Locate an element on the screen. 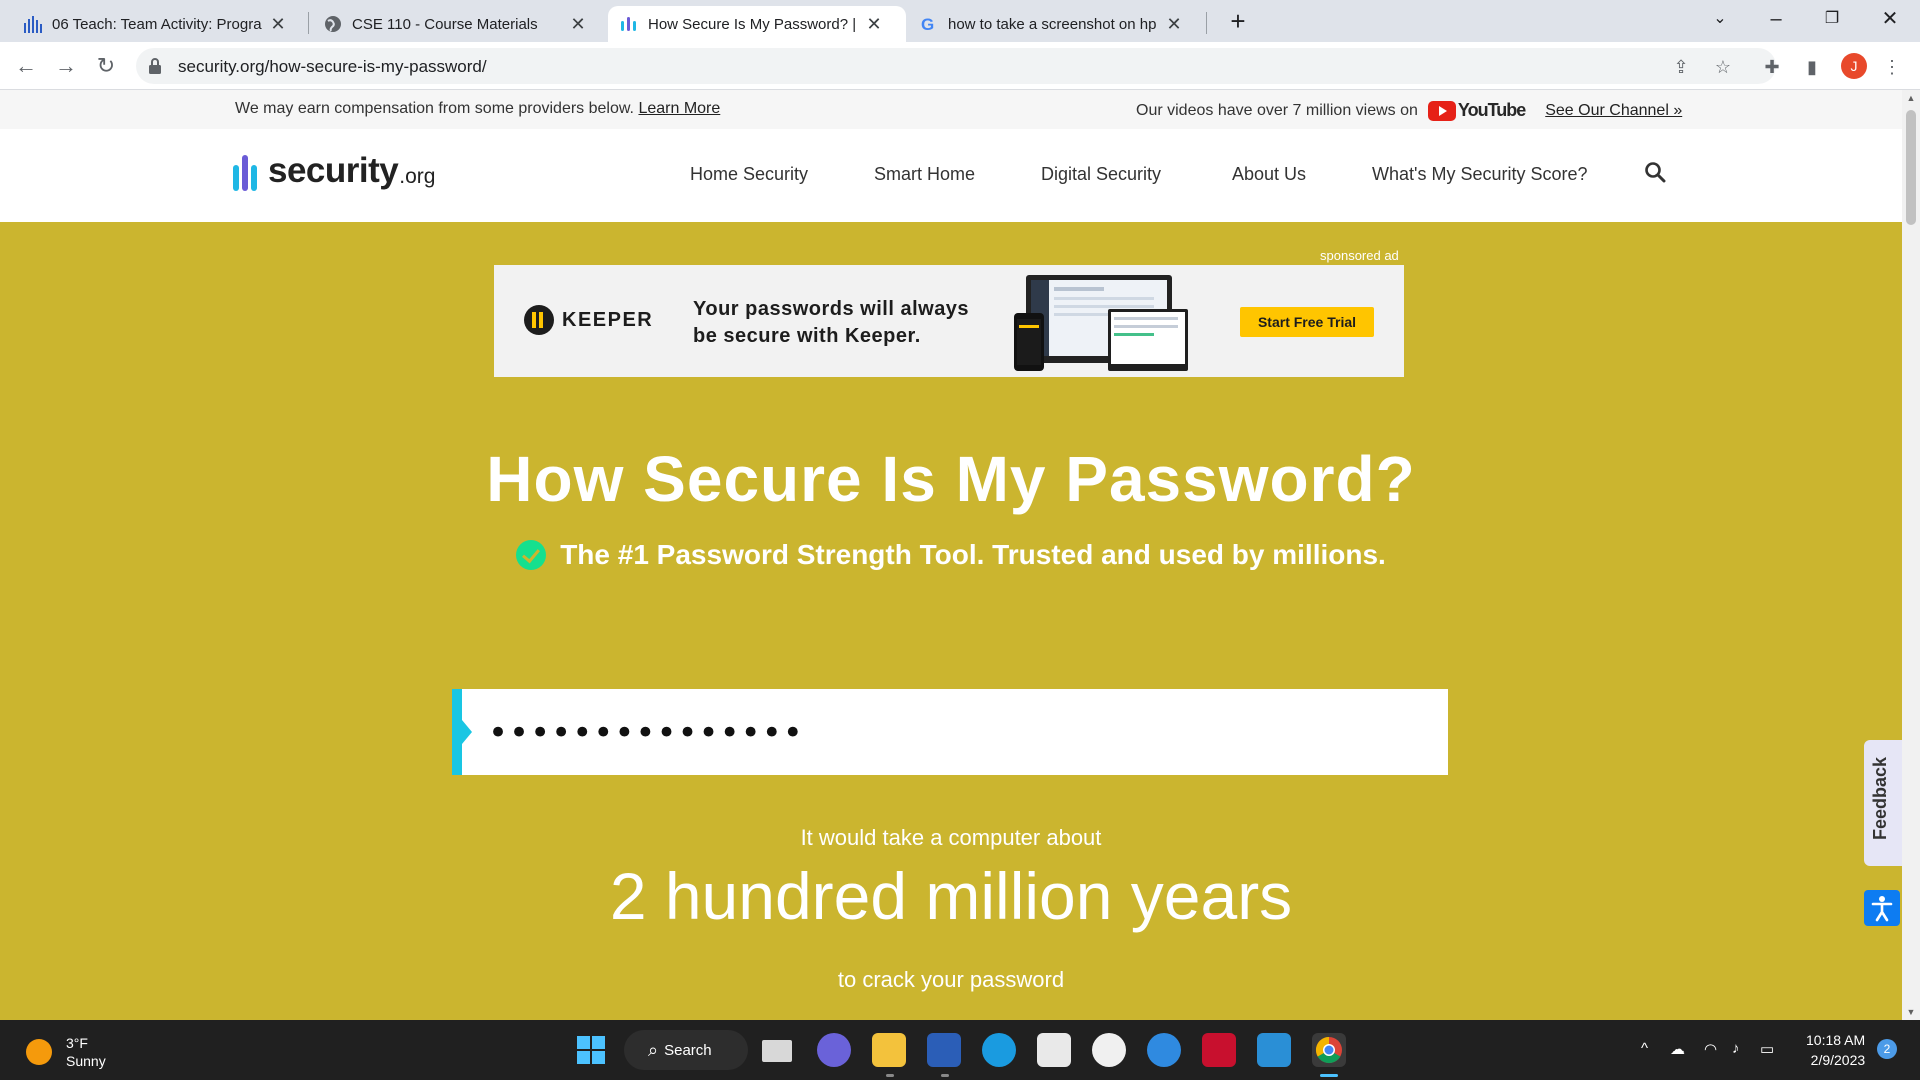 Image resolution: width=1920 pixels, height=1080 pixels. share-icon: ⇪ is located at coordinates (1681, 67).